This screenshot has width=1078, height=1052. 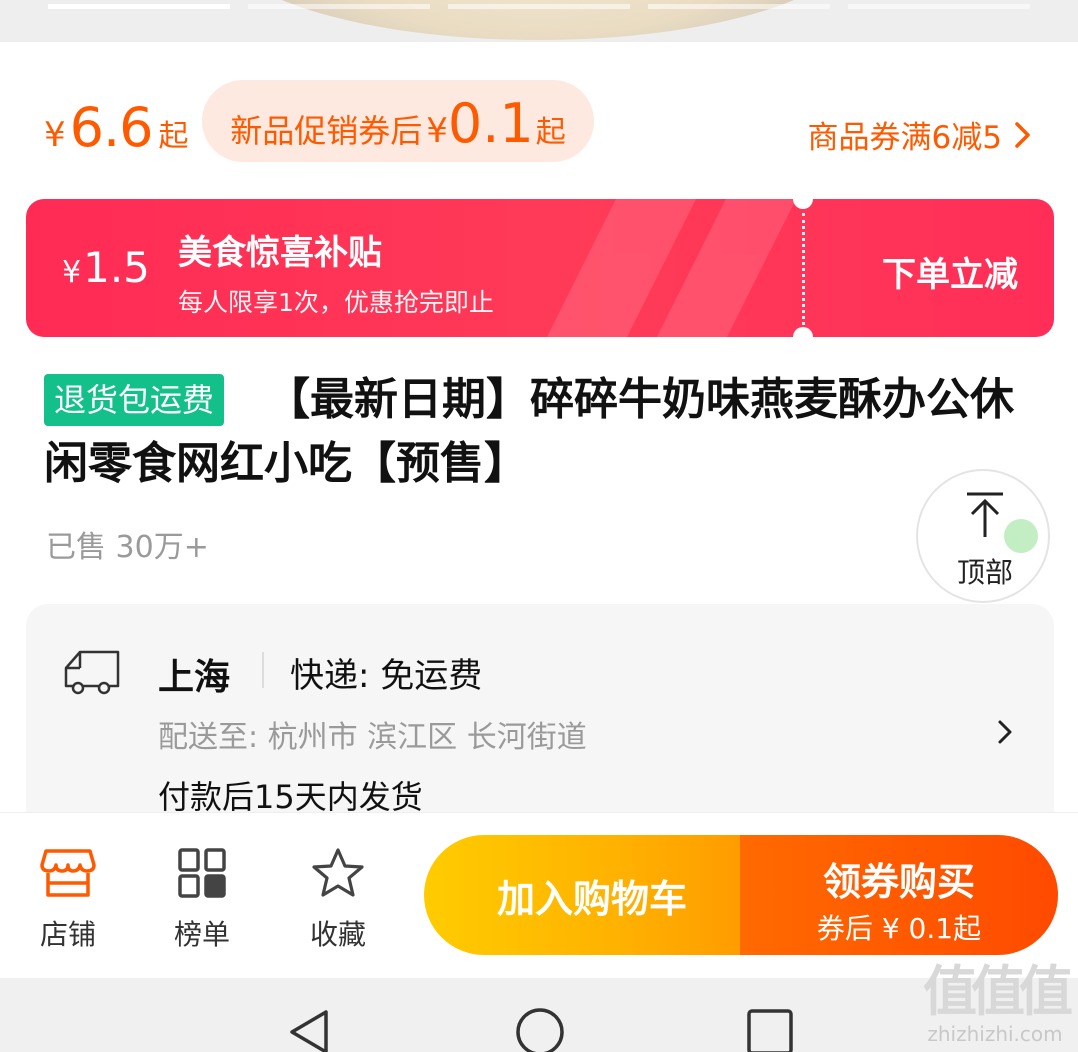 I want to click on subsidy-amount: ¥ 1.5, so click(x=106, y=267).